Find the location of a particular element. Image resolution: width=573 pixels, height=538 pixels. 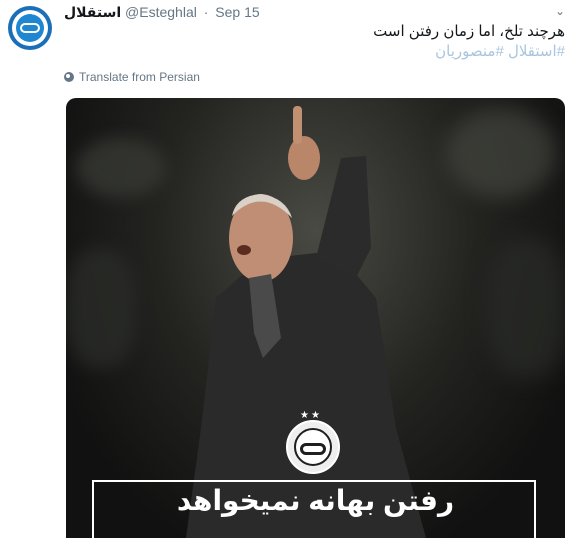

user-handle: @Esteghlal is located at coordinates (161, 12).